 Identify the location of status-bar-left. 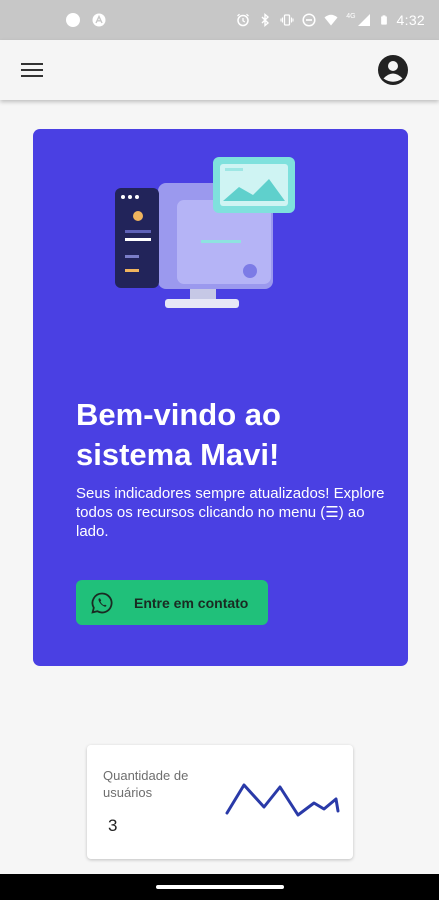
(86, 20).